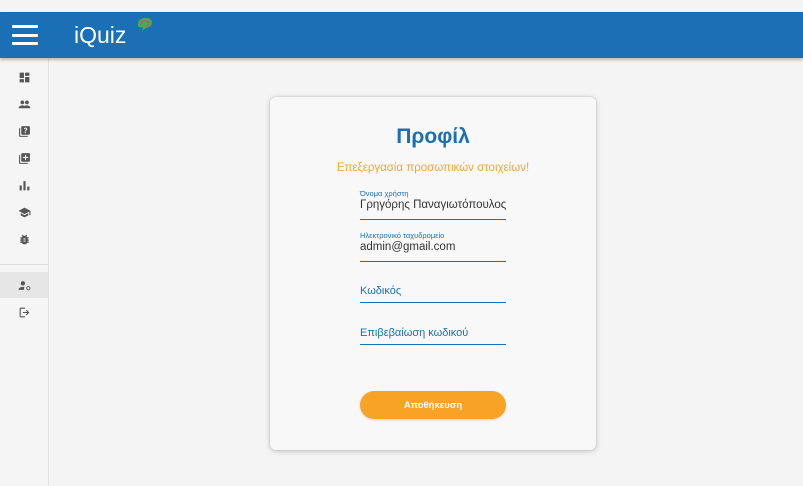 This screenshot has height=486, width=803. I want to click on sidebar-item-quizzes, so click(24, 131).